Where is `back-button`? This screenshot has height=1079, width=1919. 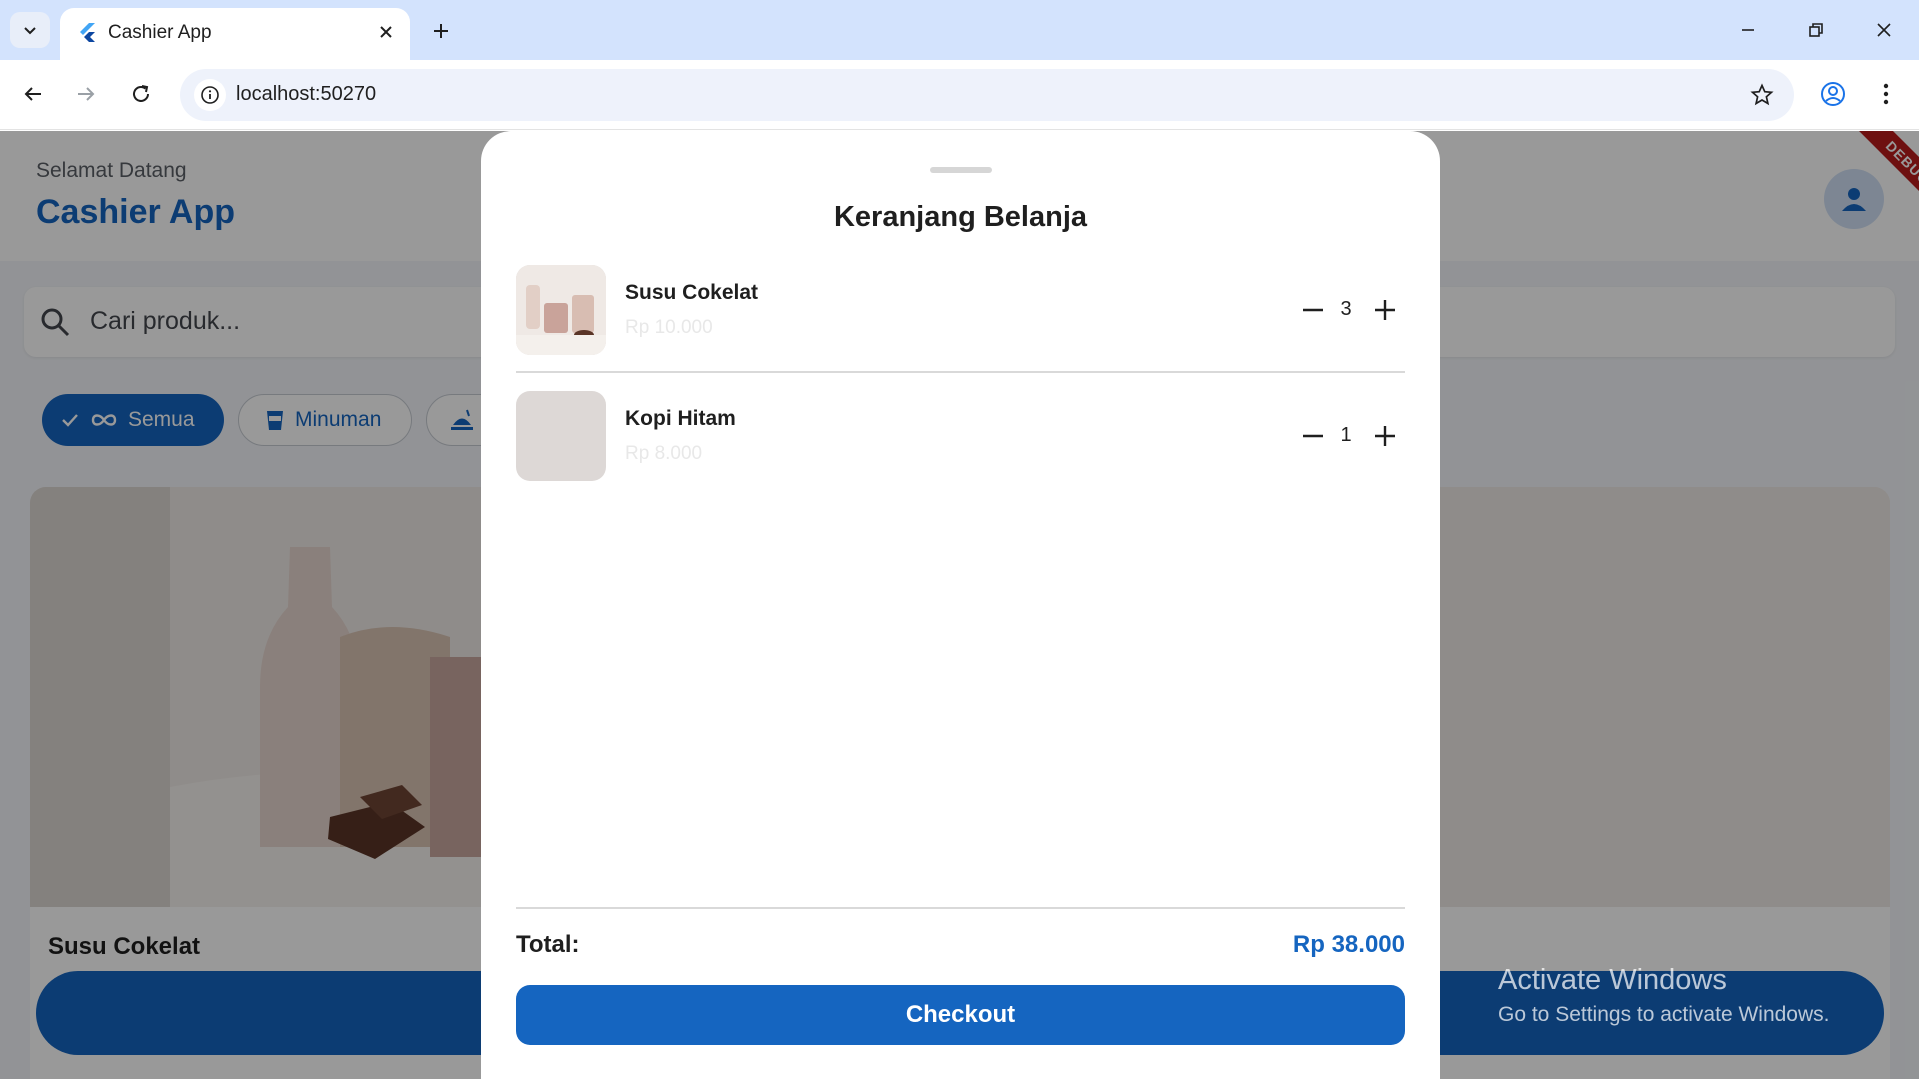
back-button is located at coordinates (33, 94).